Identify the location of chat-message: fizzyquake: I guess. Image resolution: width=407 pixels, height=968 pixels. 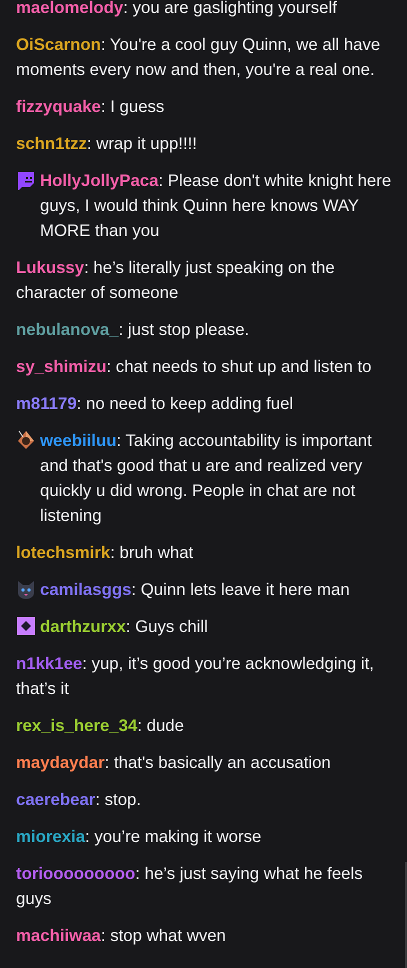
(91, 107).